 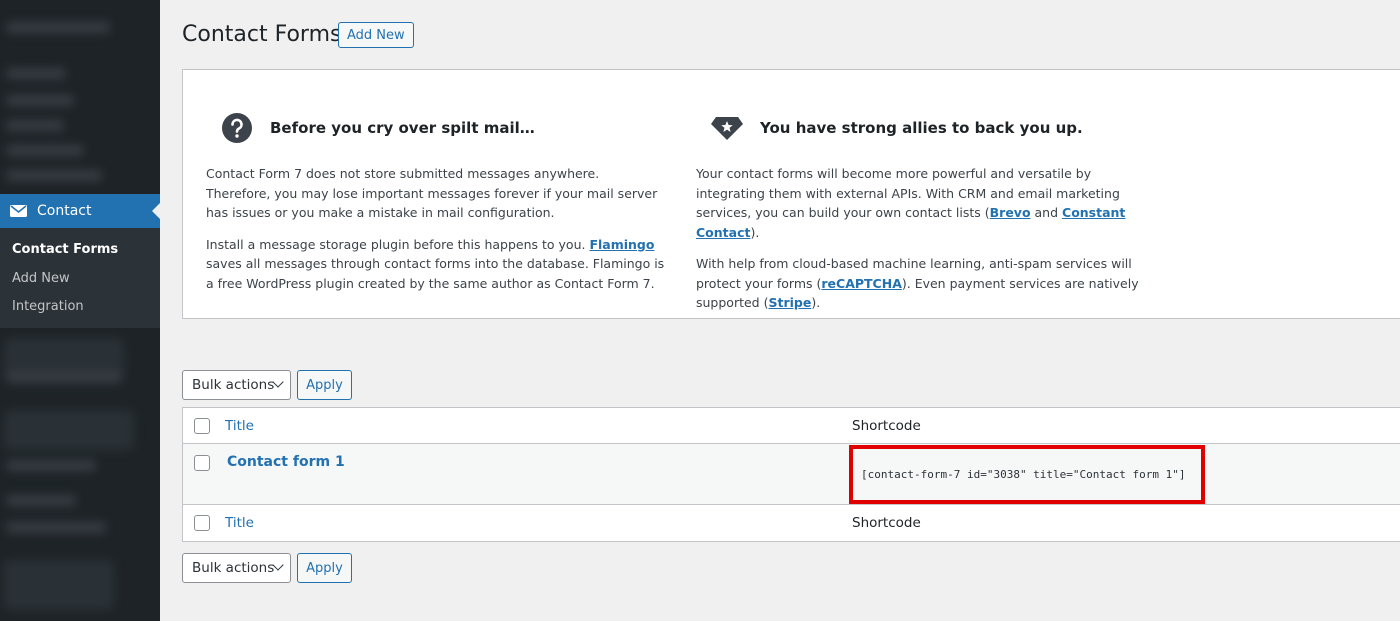 I want to click on apply-button-bottom: Apply, so click(x=324, y=568).